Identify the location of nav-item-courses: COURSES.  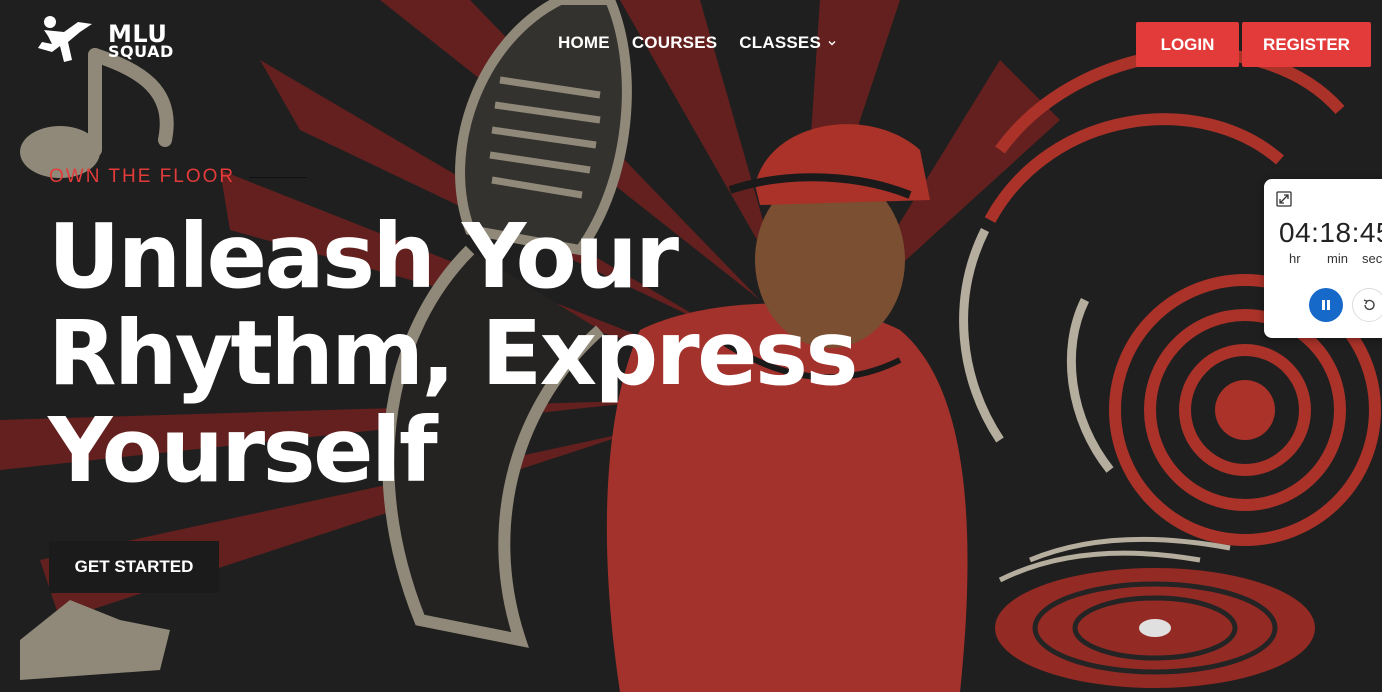
(674, 43).